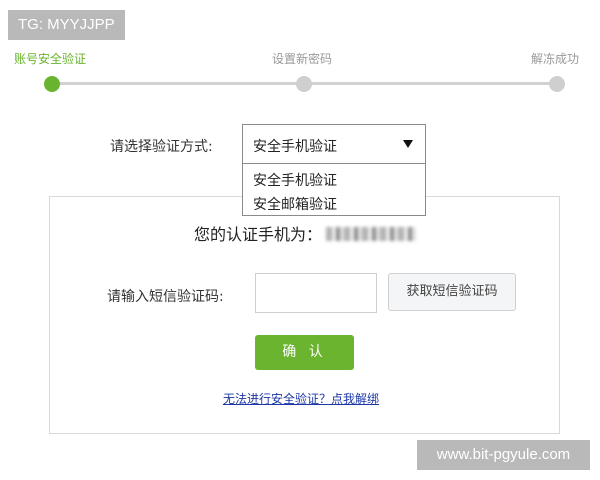 The width and height of the screenshot is (600, 480). Describe the element at coordinates (304, 352) in the screenshot. I see `confirm-button: 确 认` at that location.